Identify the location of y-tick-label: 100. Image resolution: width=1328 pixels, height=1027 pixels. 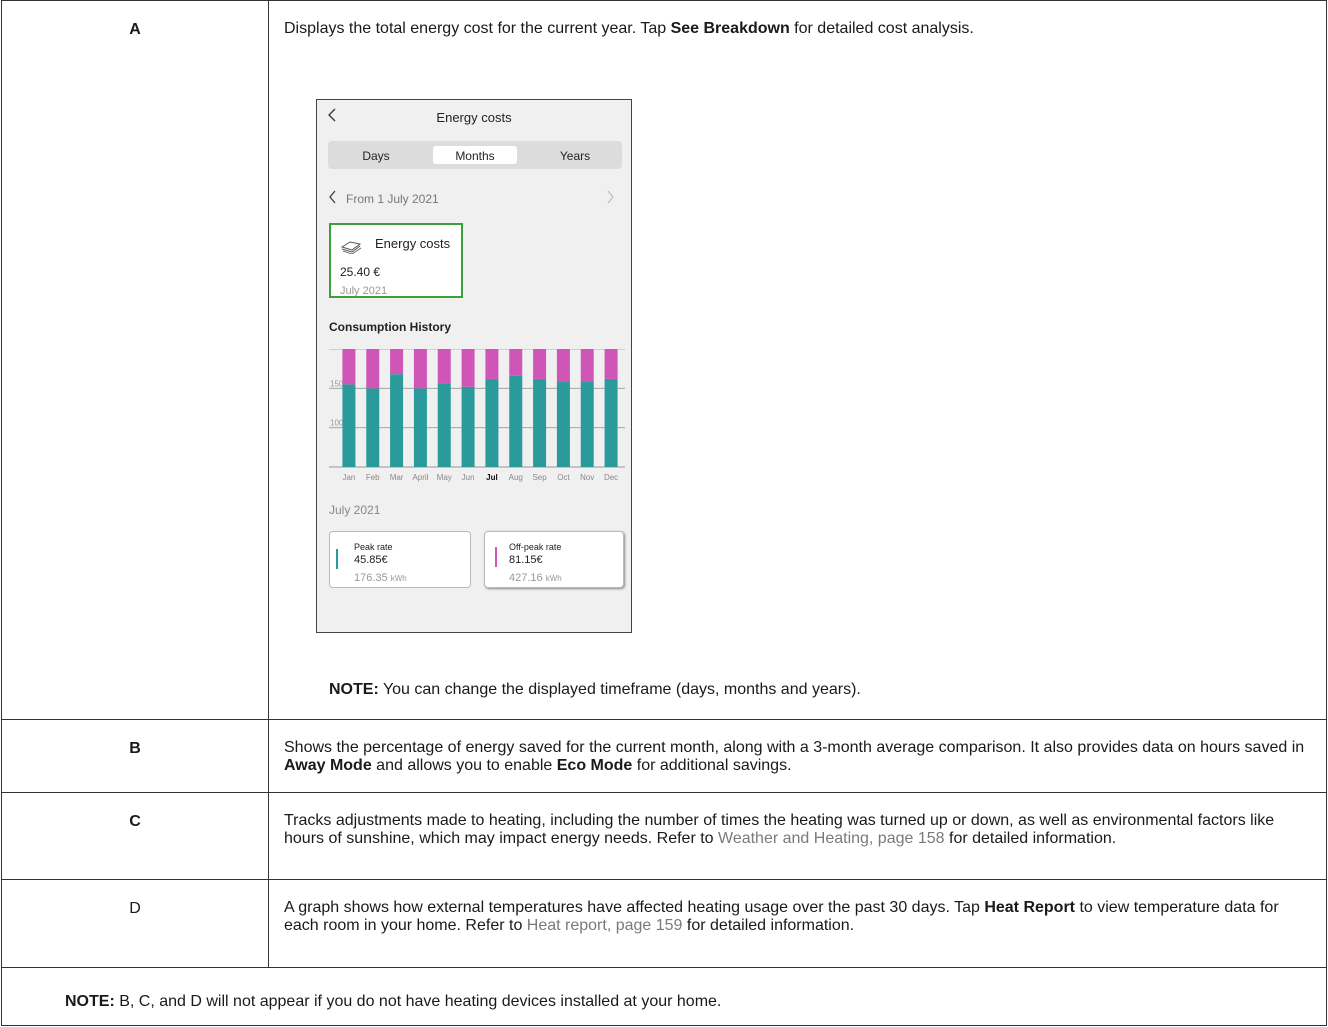
(337, 423).